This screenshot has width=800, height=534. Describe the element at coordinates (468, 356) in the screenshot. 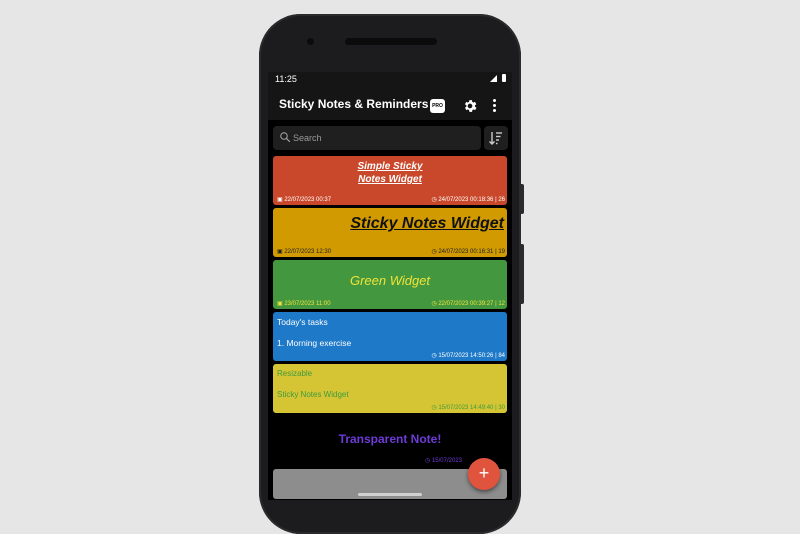

I see `note-updated-date: ◷ 15/07/2023 14:50:26 | 84` at that location.